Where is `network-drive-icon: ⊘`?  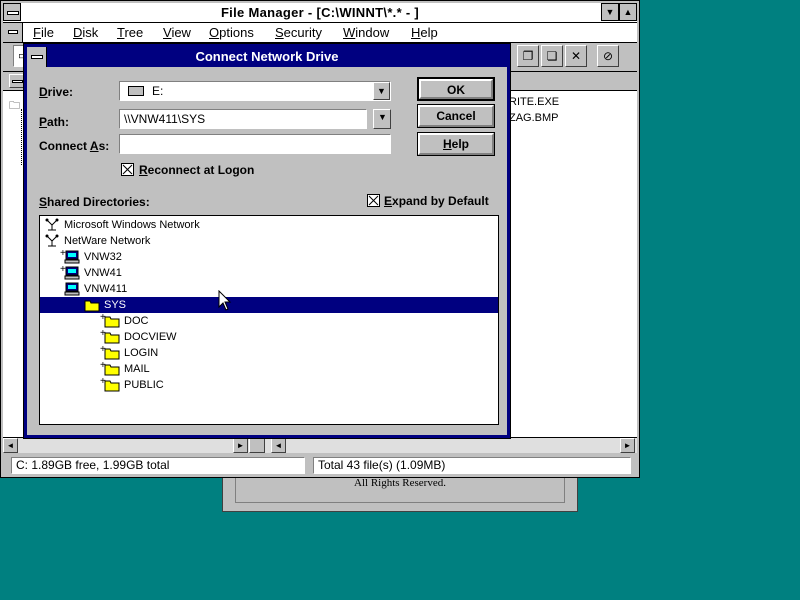
network-drive-icon: ⊘ is located at coordinates (608, 56).